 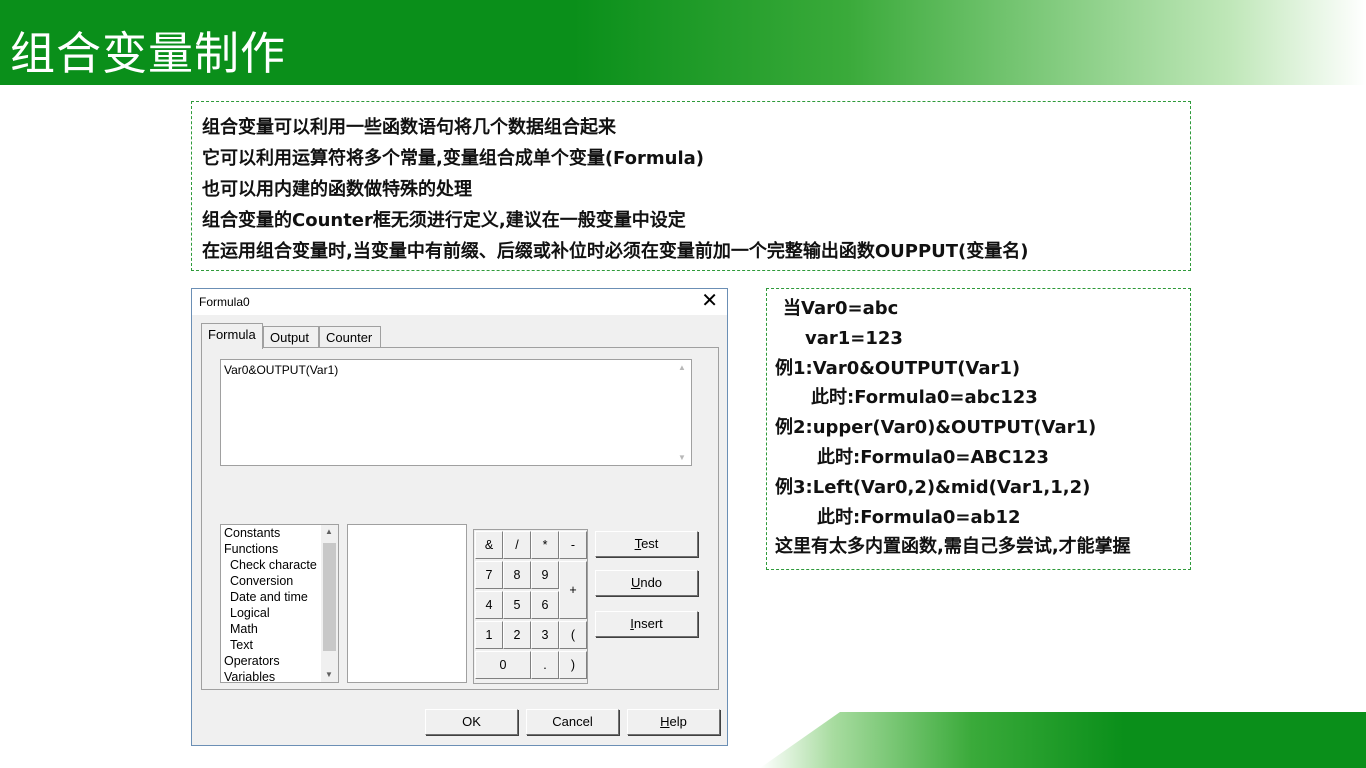 I want to click on key-5: 5, so click(x=517, y=605).